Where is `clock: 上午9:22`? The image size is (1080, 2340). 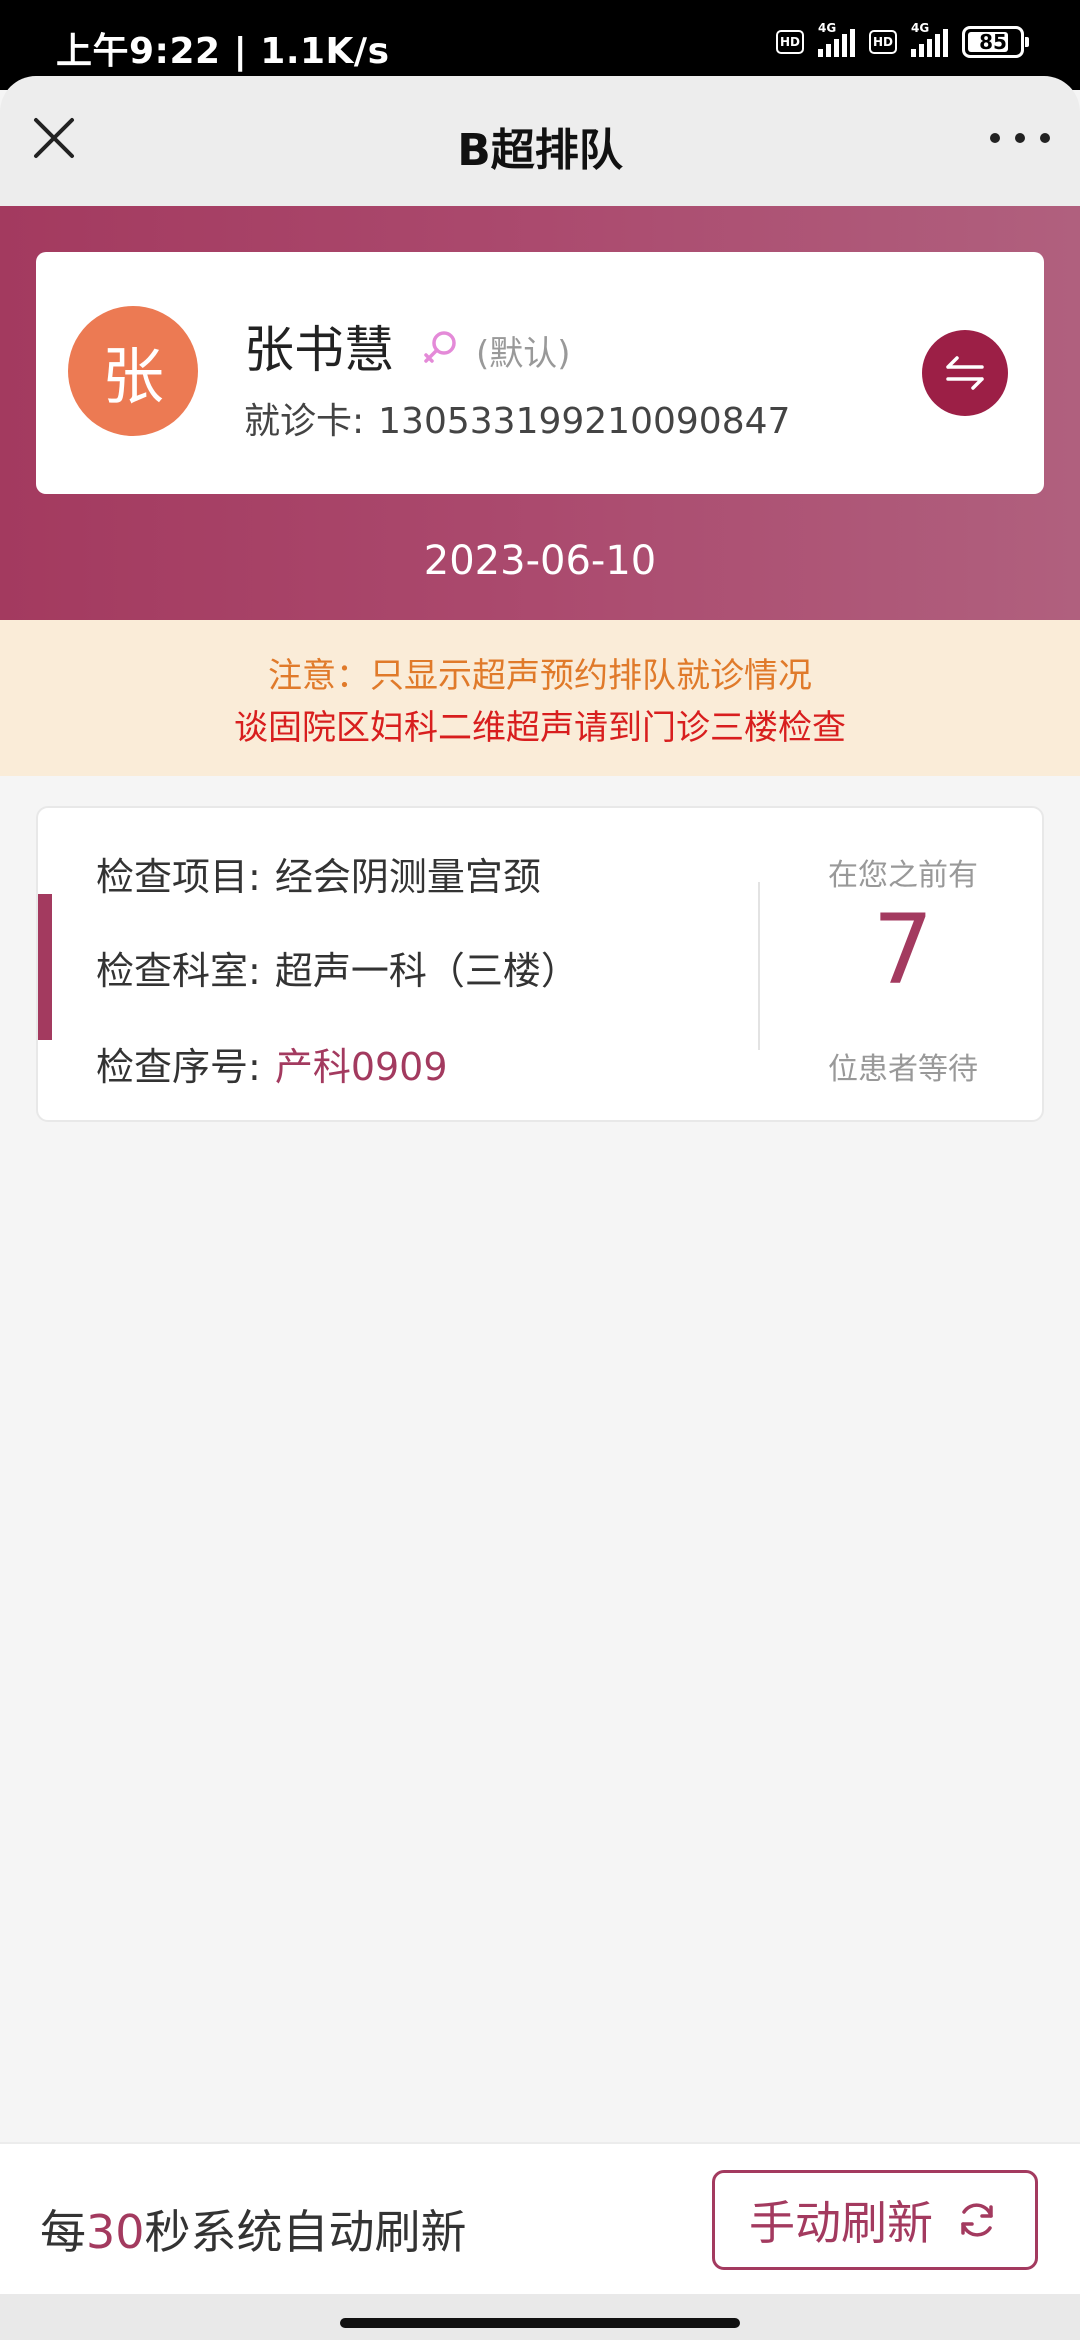
clock: 上午9:22 is located at coordinates (138, 51).